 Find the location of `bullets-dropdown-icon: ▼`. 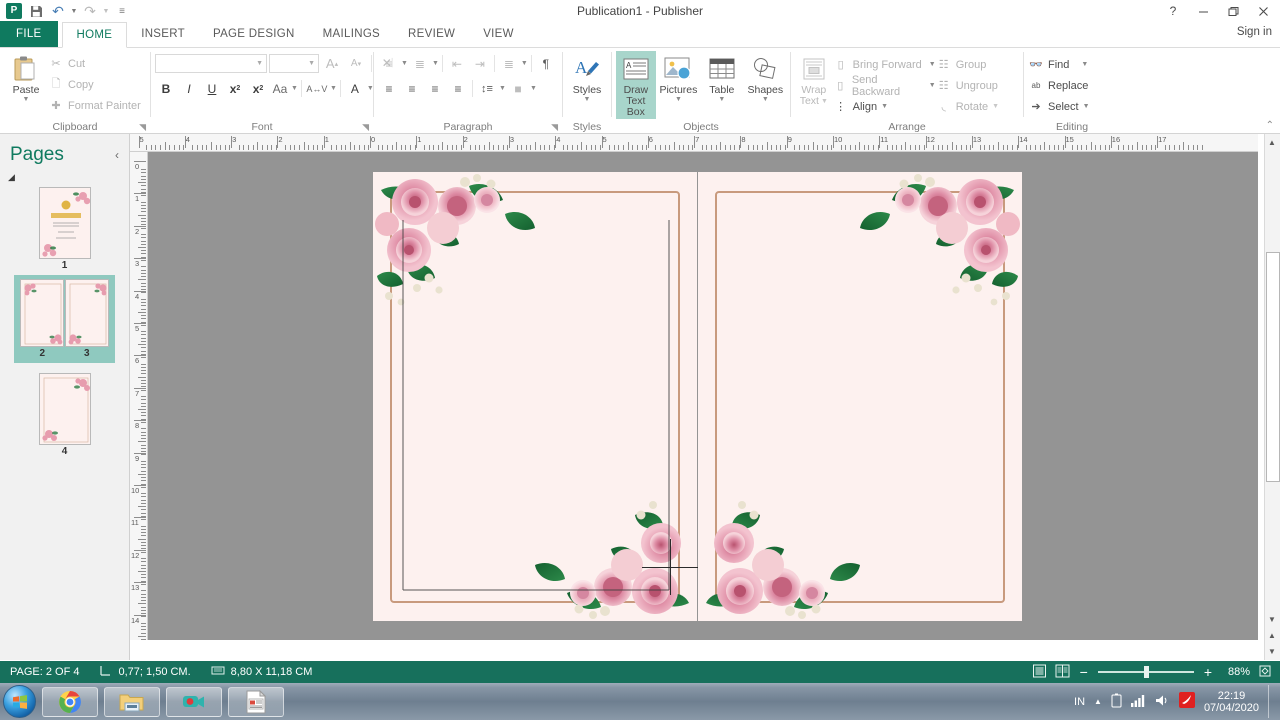

bullets-dropdown-icon: ▼ is located at coordinates (404, 63).